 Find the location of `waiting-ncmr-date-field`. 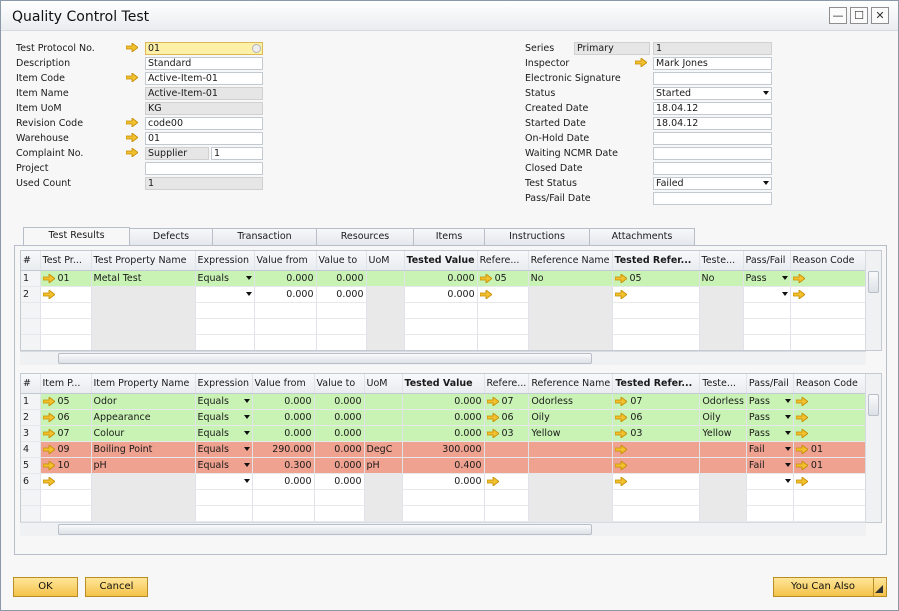

waiting-ncmr-date-field is located at coordinates (712, 153).